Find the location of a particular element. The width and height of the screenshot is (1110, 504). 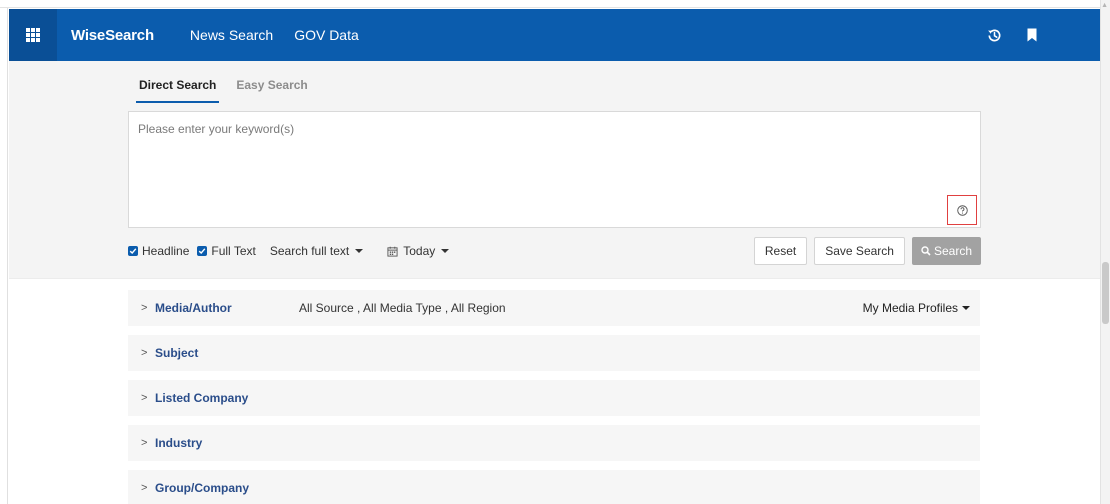

search-scope-dropdown: Search full text is located at coordinates (316, 251).